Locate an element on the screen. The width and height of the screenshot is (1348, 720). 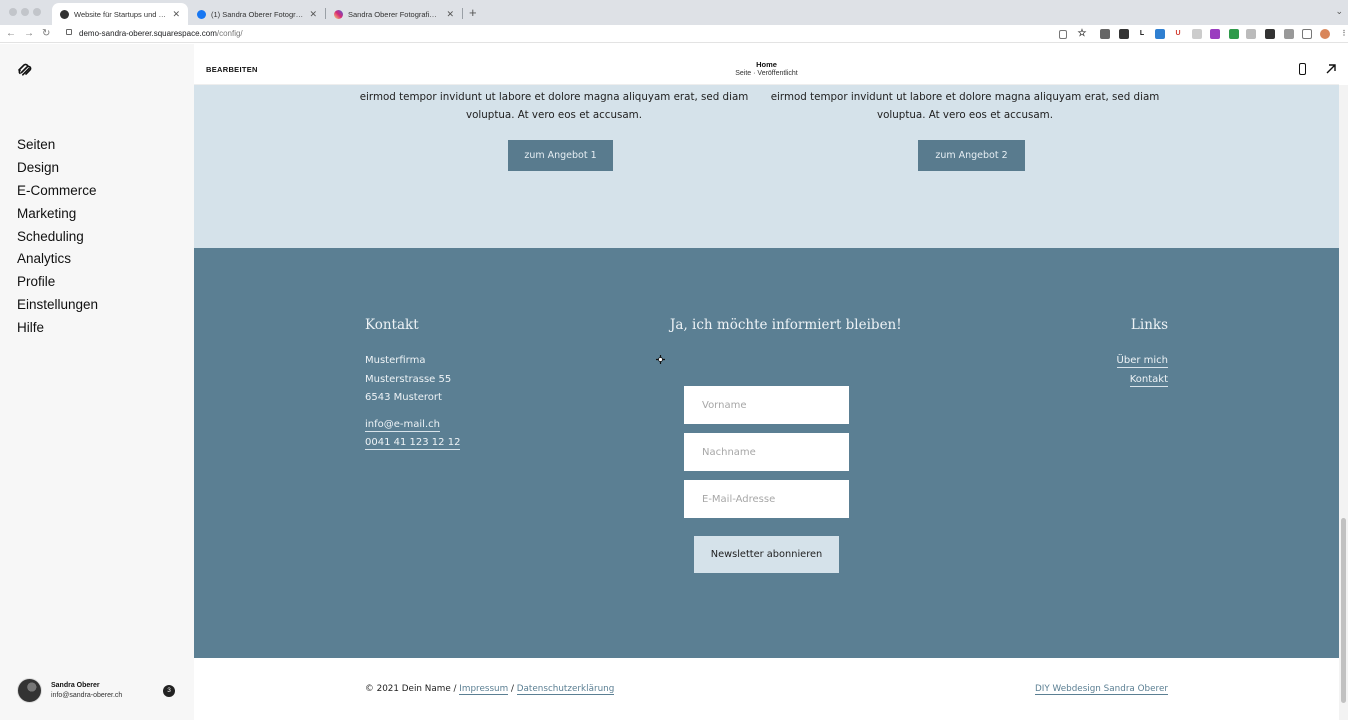
more-menu-icon: ⋮ is located at coordinates (1343, 34).